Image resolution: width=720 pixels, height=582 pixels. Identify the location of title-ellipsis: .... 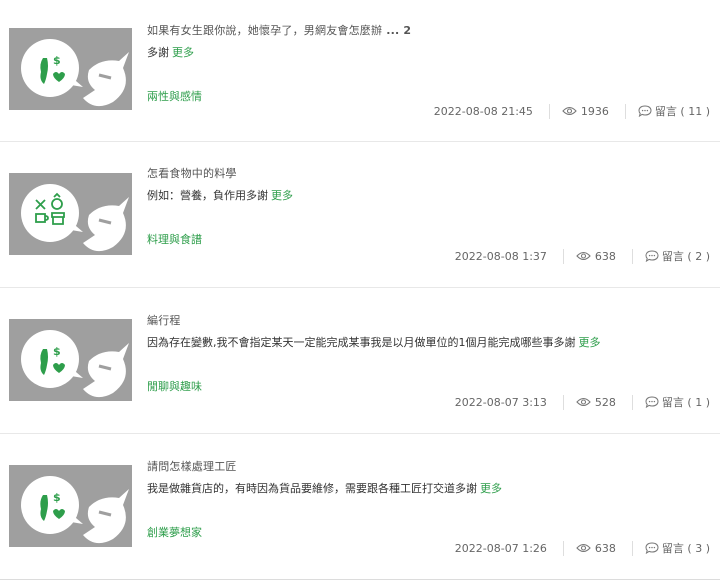
(393, 30).